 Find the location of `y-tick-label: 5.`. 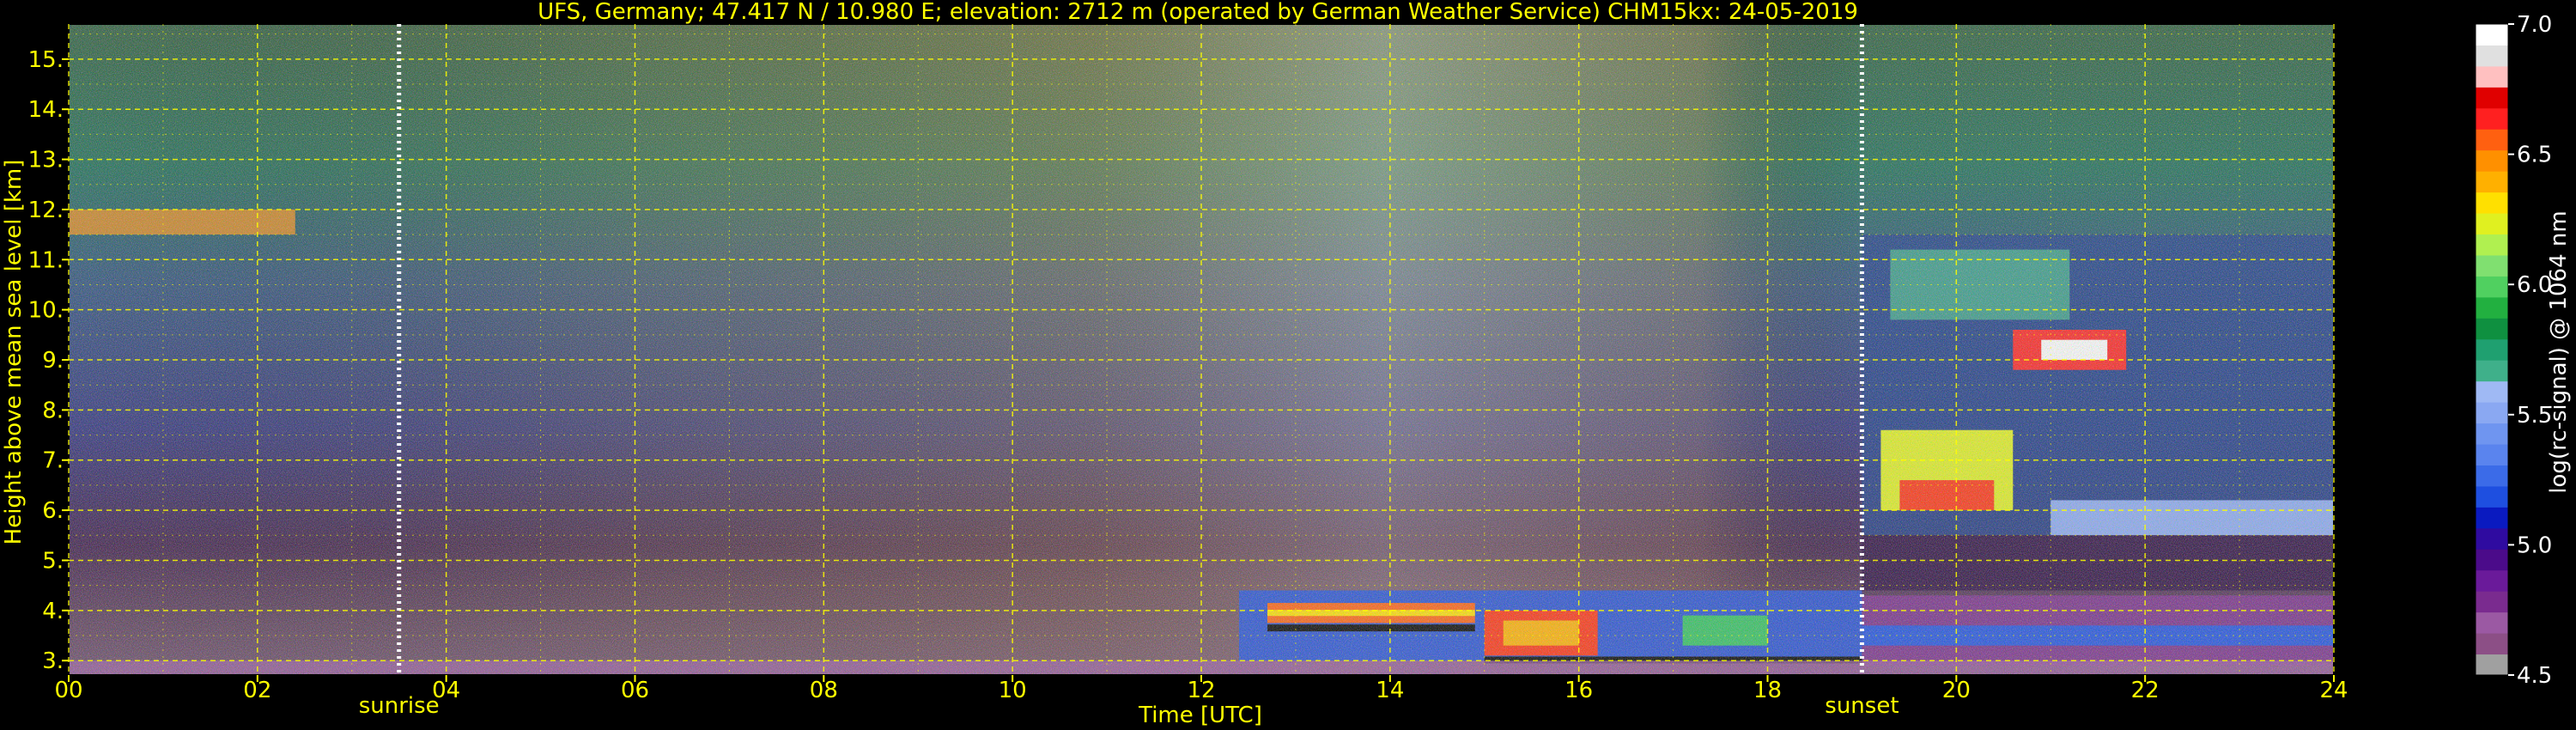

y-tick-label: 5. is located at coordinates (53, 561).